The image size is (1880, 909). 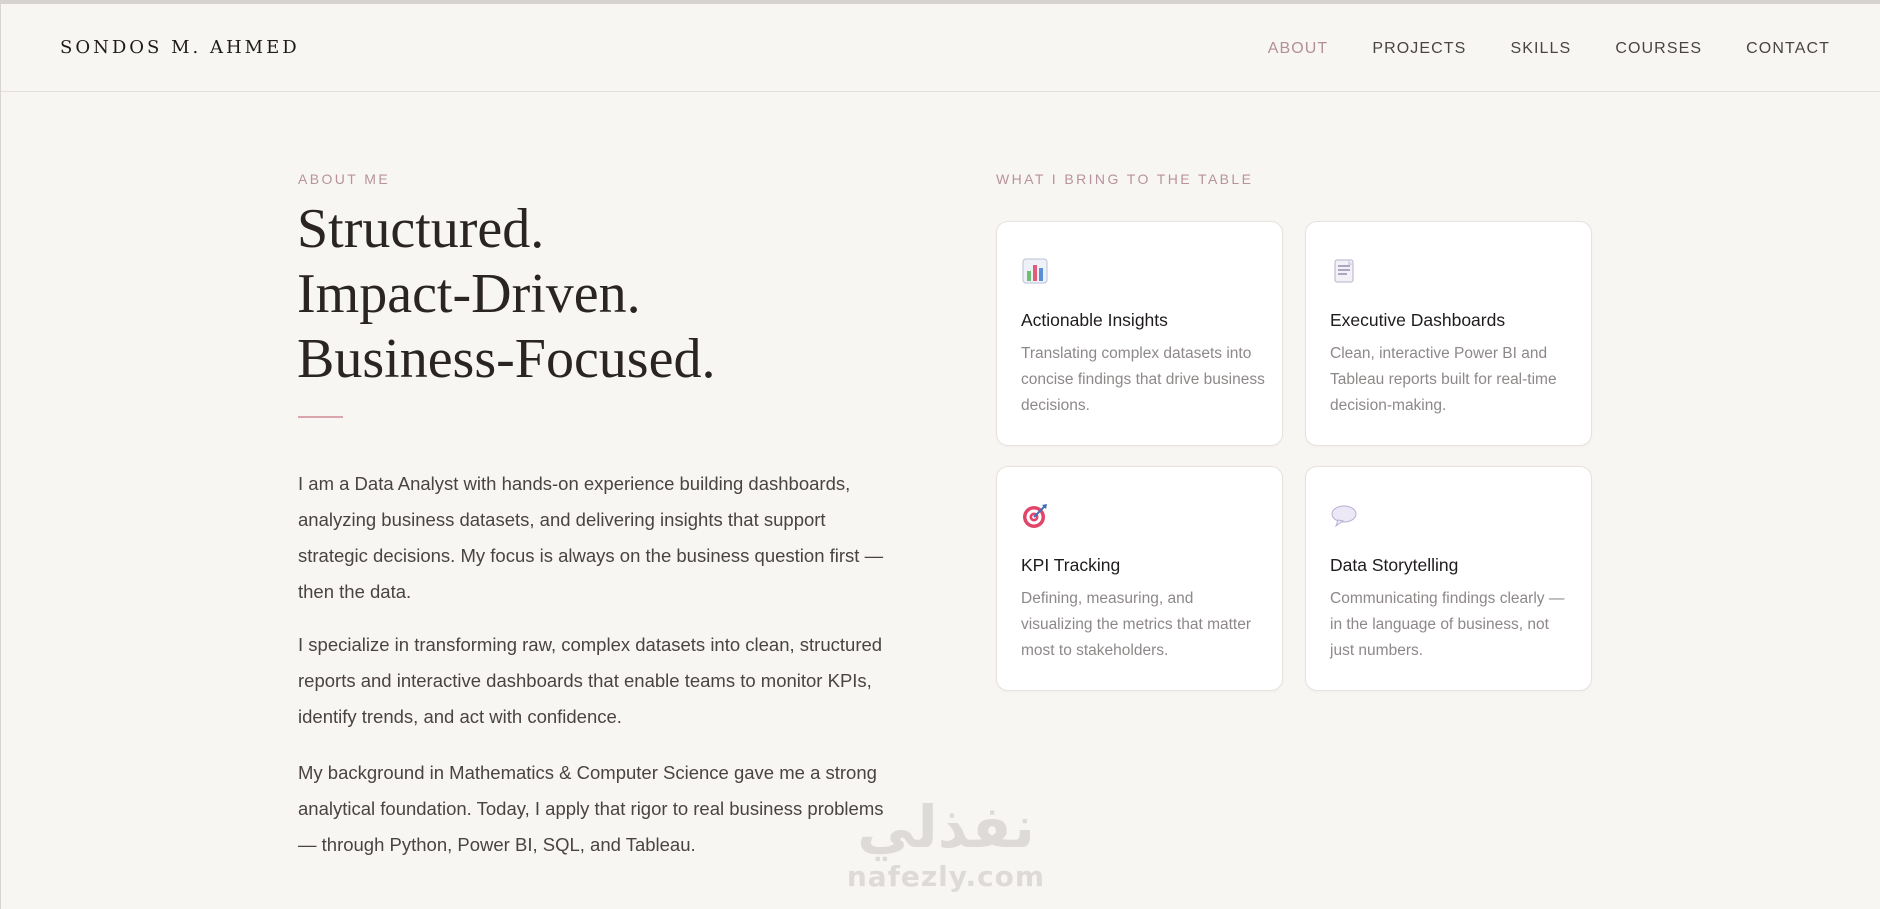 What do you see at coordinates (1298, 49) in the screenshot?
I see `nav-about: ABOUT` at bounding box center [1298, 49].